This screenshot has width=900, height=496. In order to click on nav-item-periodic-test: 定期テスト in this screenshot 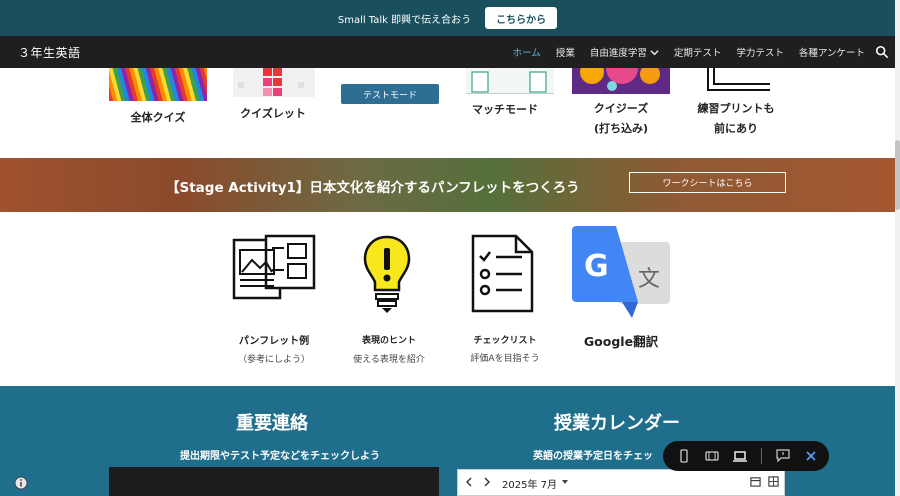, I will do `click(698, 52)`.